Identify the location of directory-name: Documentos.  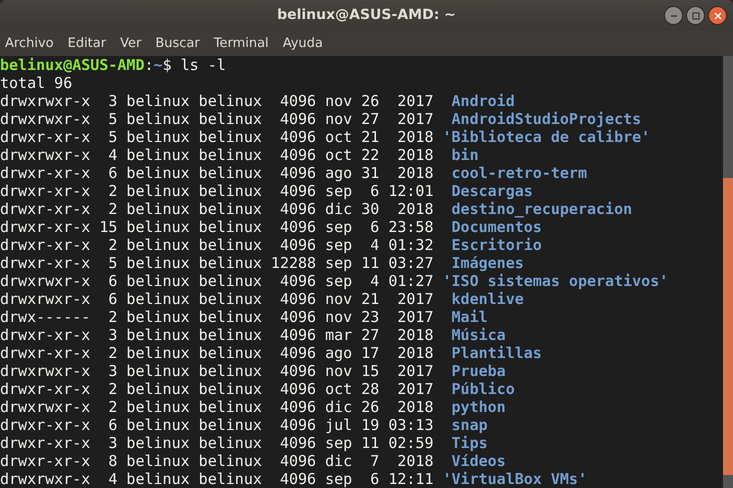
(497, 227).